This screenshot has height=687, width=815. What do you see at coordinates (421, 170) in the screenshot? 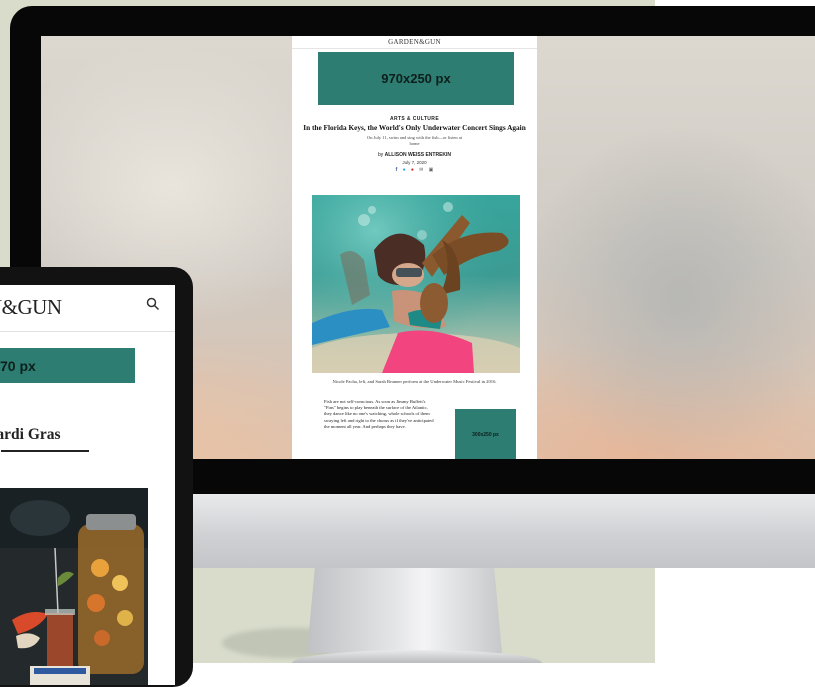
I see `email-icon: ✉` at bounding box center [421, 170].